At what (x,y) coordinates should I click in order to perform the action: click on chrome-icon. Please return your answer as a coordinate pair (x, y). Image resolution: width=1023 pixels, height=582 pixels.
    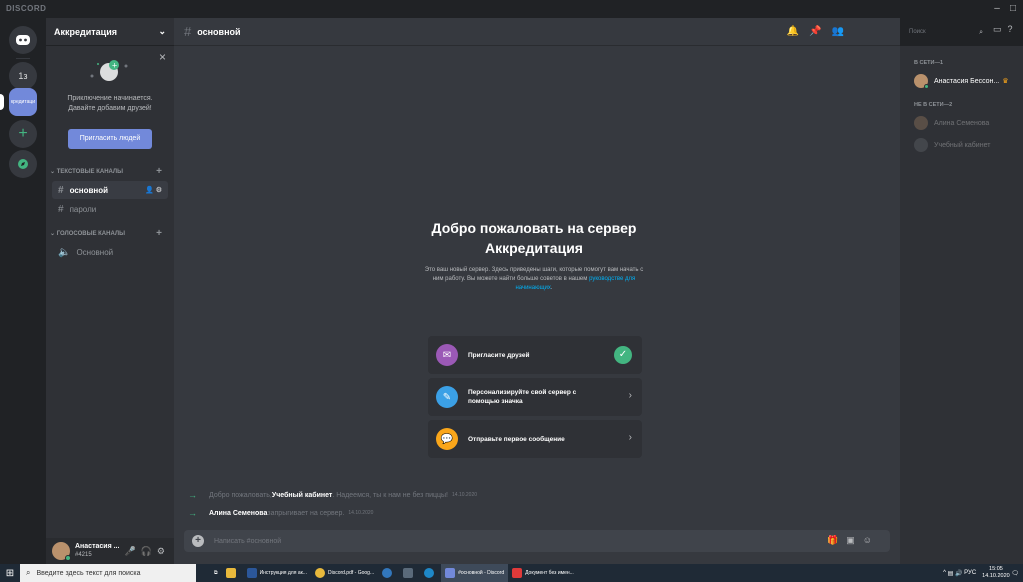
    Looking at the image, I should click on (319, 573).